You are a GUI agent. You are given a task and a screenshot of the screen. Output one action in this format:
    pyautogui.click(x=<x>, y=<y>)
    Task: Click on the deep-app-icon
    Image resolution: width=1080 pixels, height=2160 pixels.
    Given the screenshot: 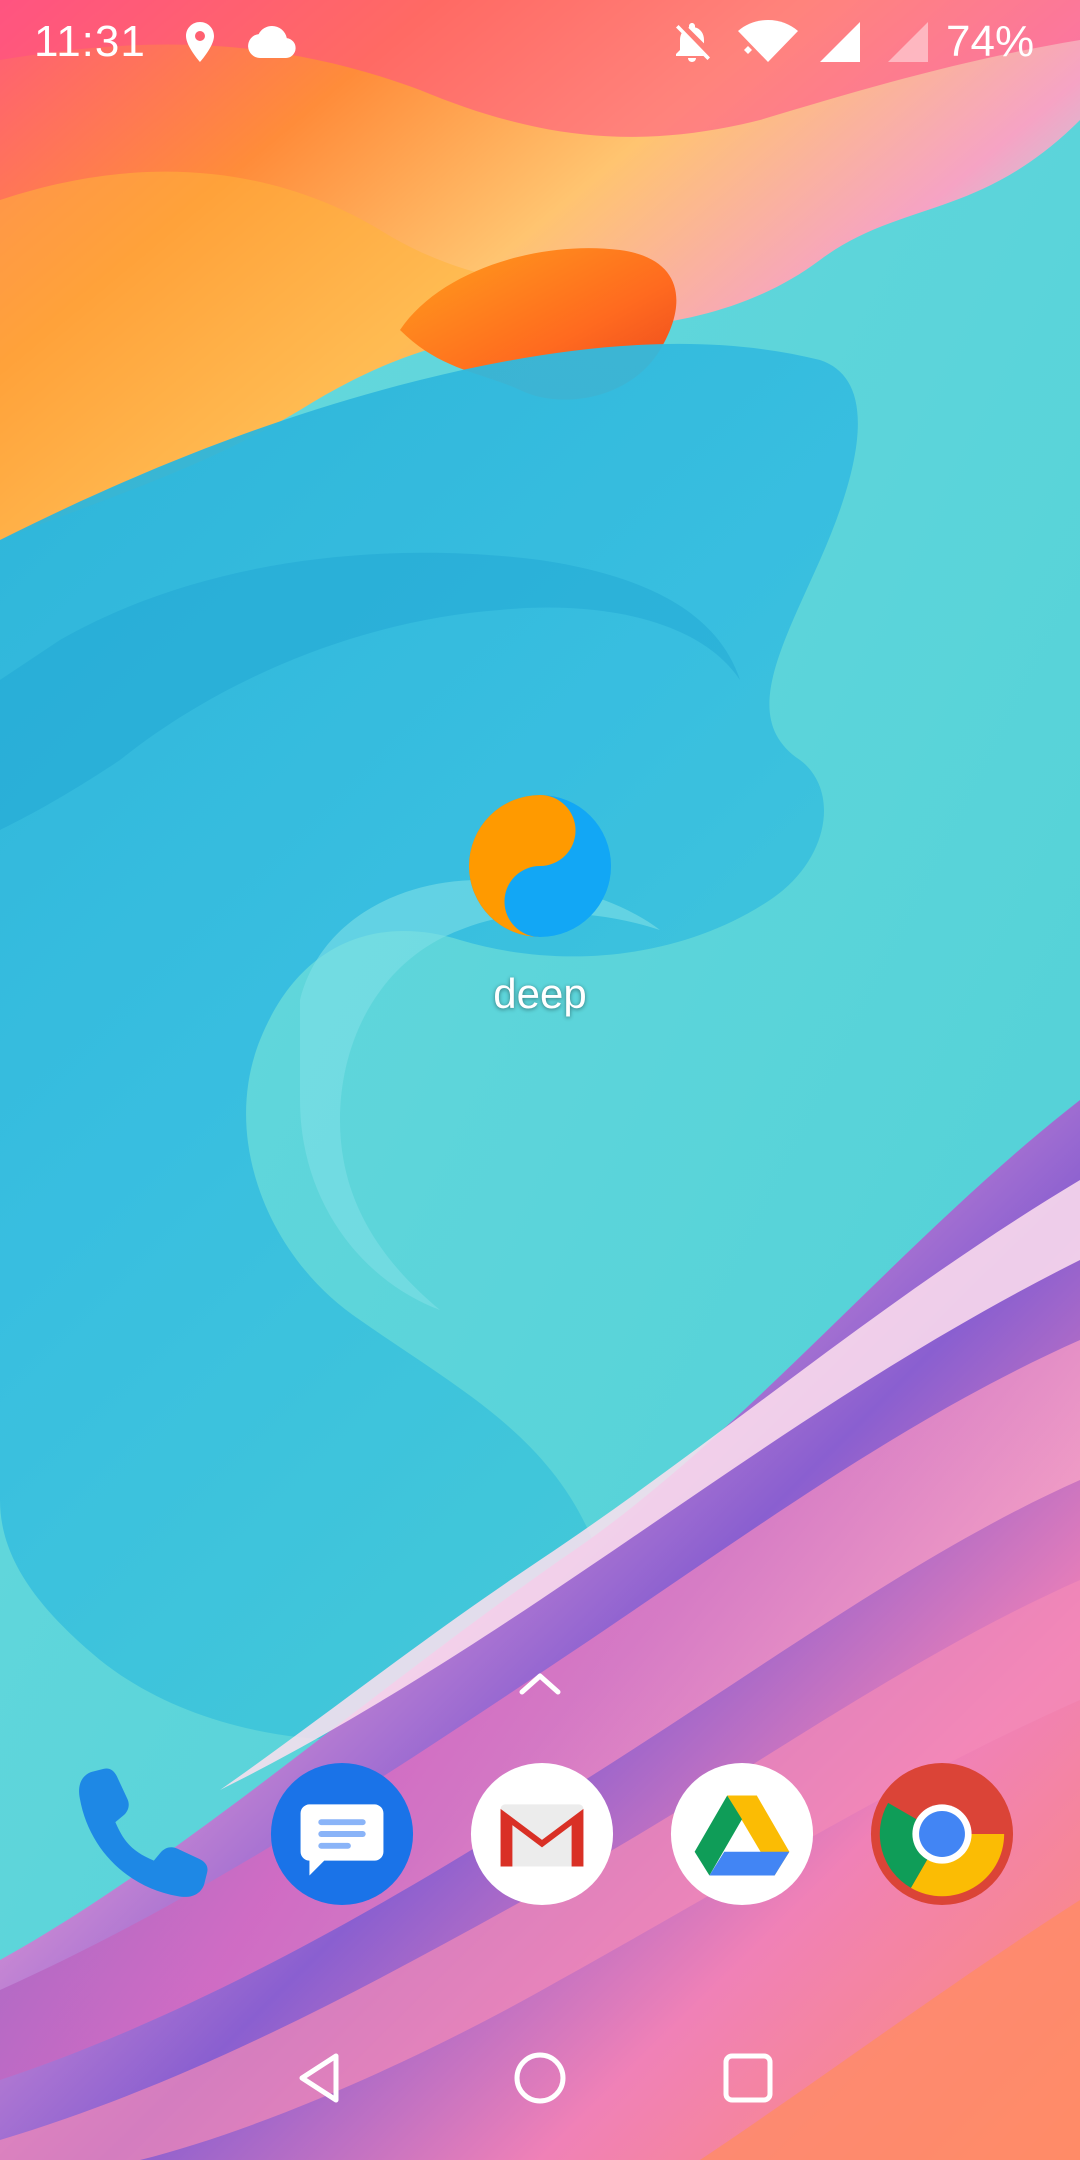 What is the action you would take?
    pyautogui.click(x=540, y=866)
    